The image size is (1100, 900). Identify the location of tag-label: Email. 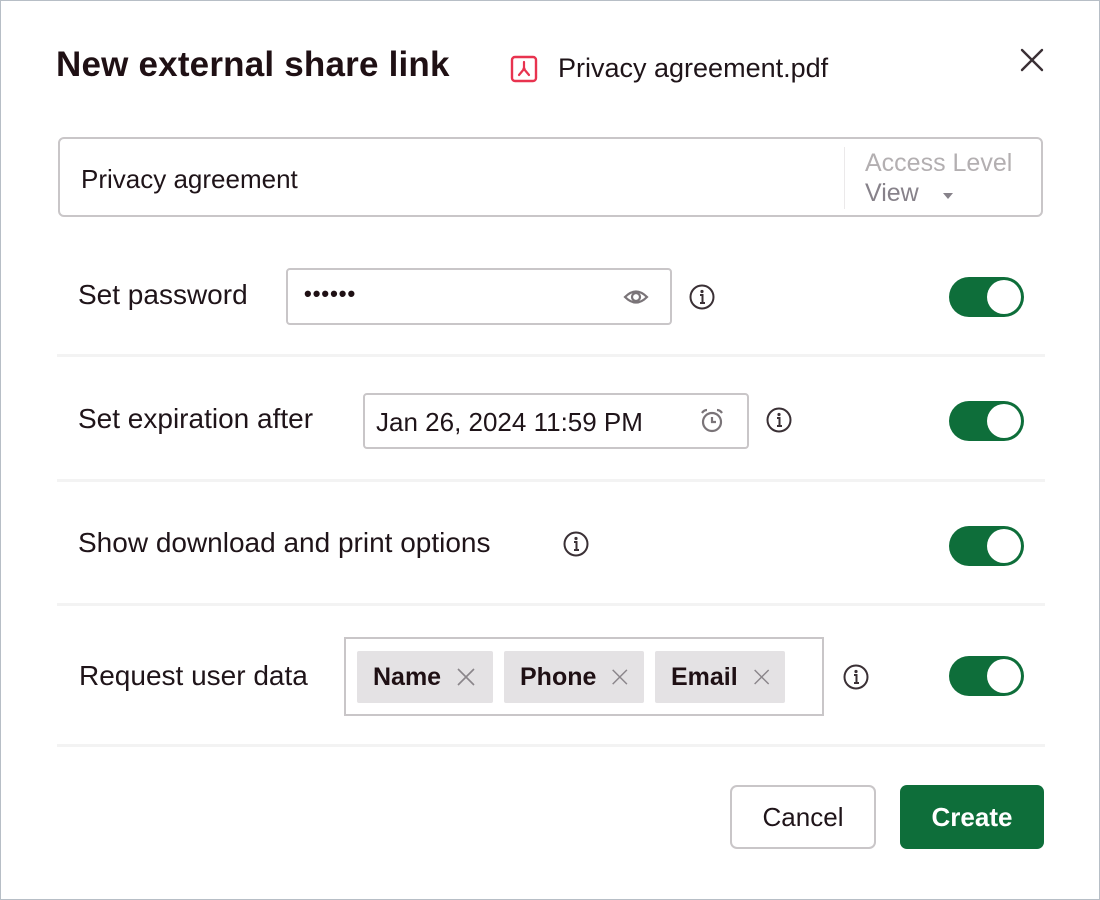
(704, 676).